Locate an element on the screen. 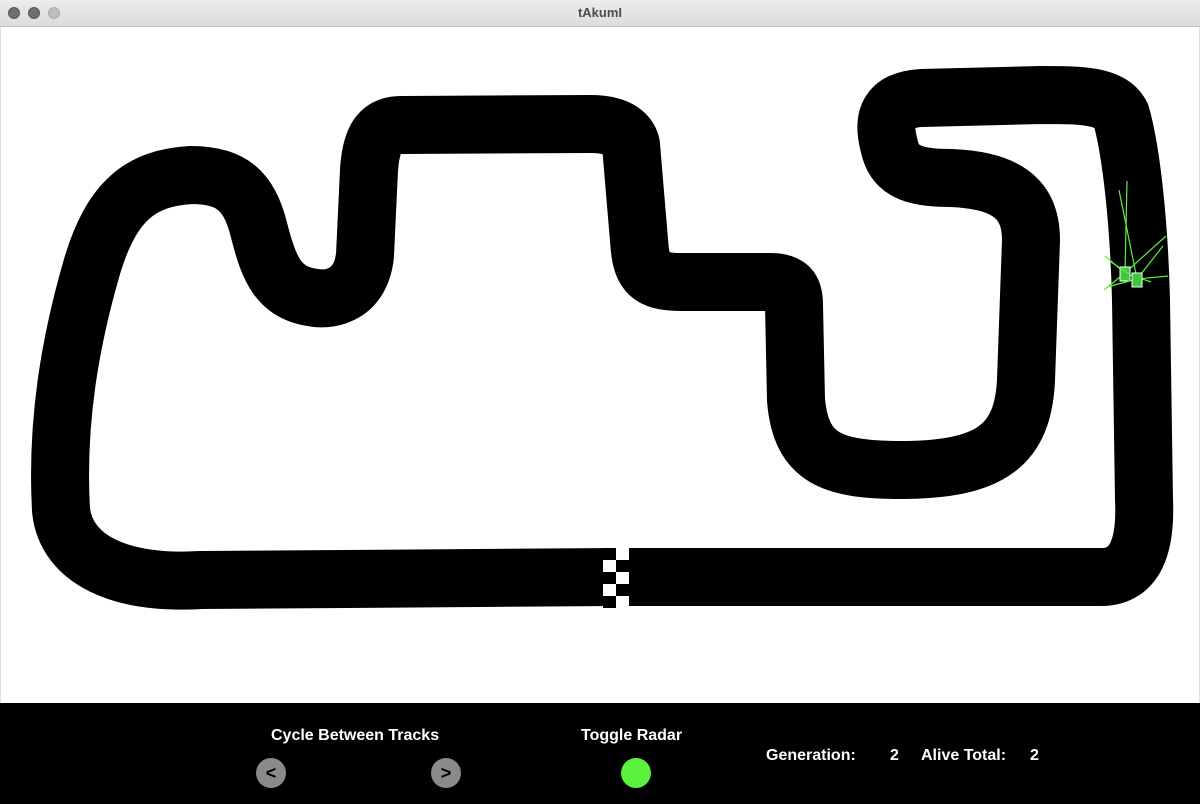  window-title: tAkumI is located at coordinates (600, 12).